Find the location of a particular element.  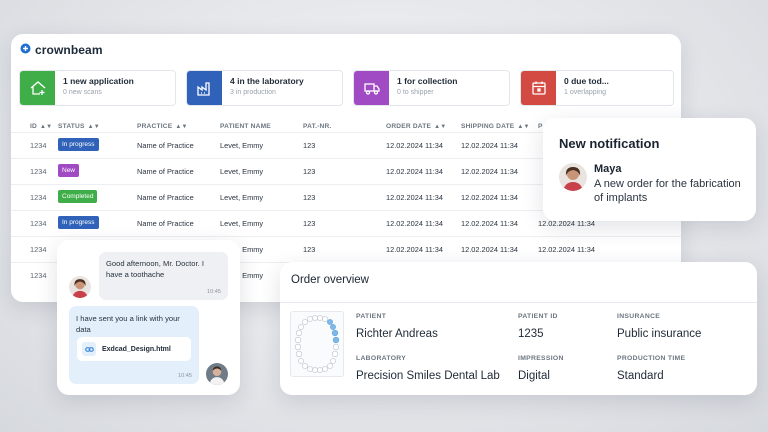

truck-icon is located at coordinates (371, 88).